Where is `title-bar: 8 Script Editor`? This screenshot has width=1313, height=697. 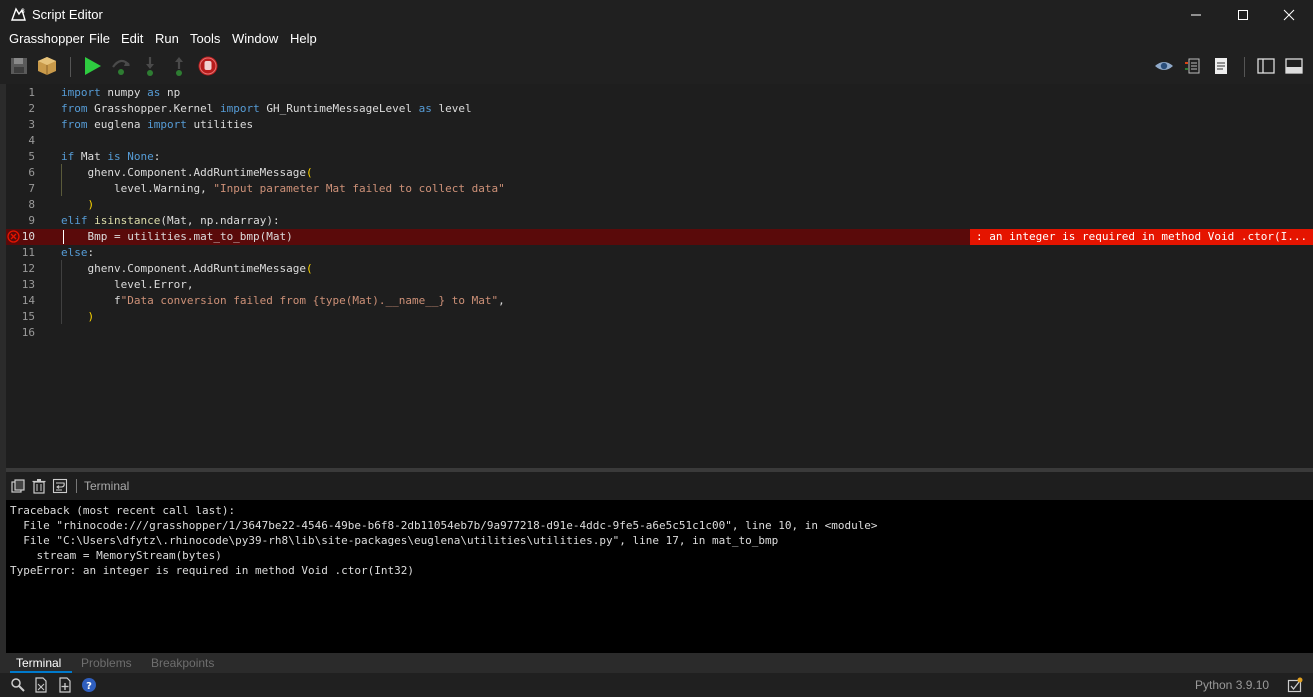 title-bar: 8 Script Editor is located at coordinates (656, 14).